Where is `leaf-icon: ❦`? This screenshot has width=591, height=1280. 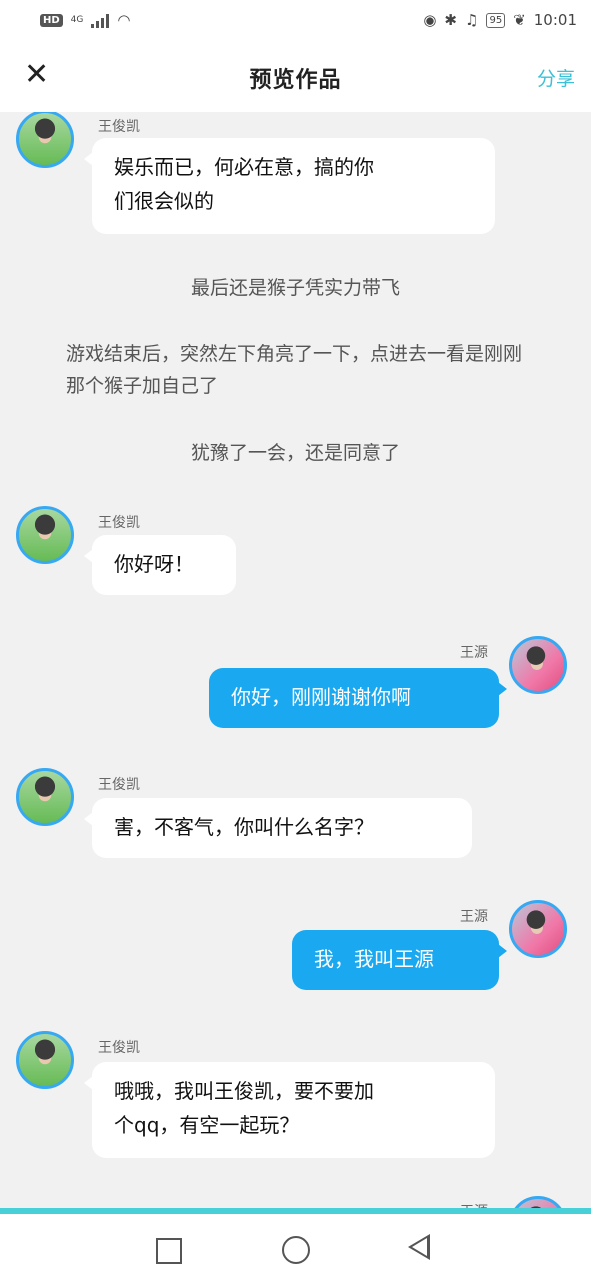 leaf-icon: ❦ is located at coordinates (519, 20).